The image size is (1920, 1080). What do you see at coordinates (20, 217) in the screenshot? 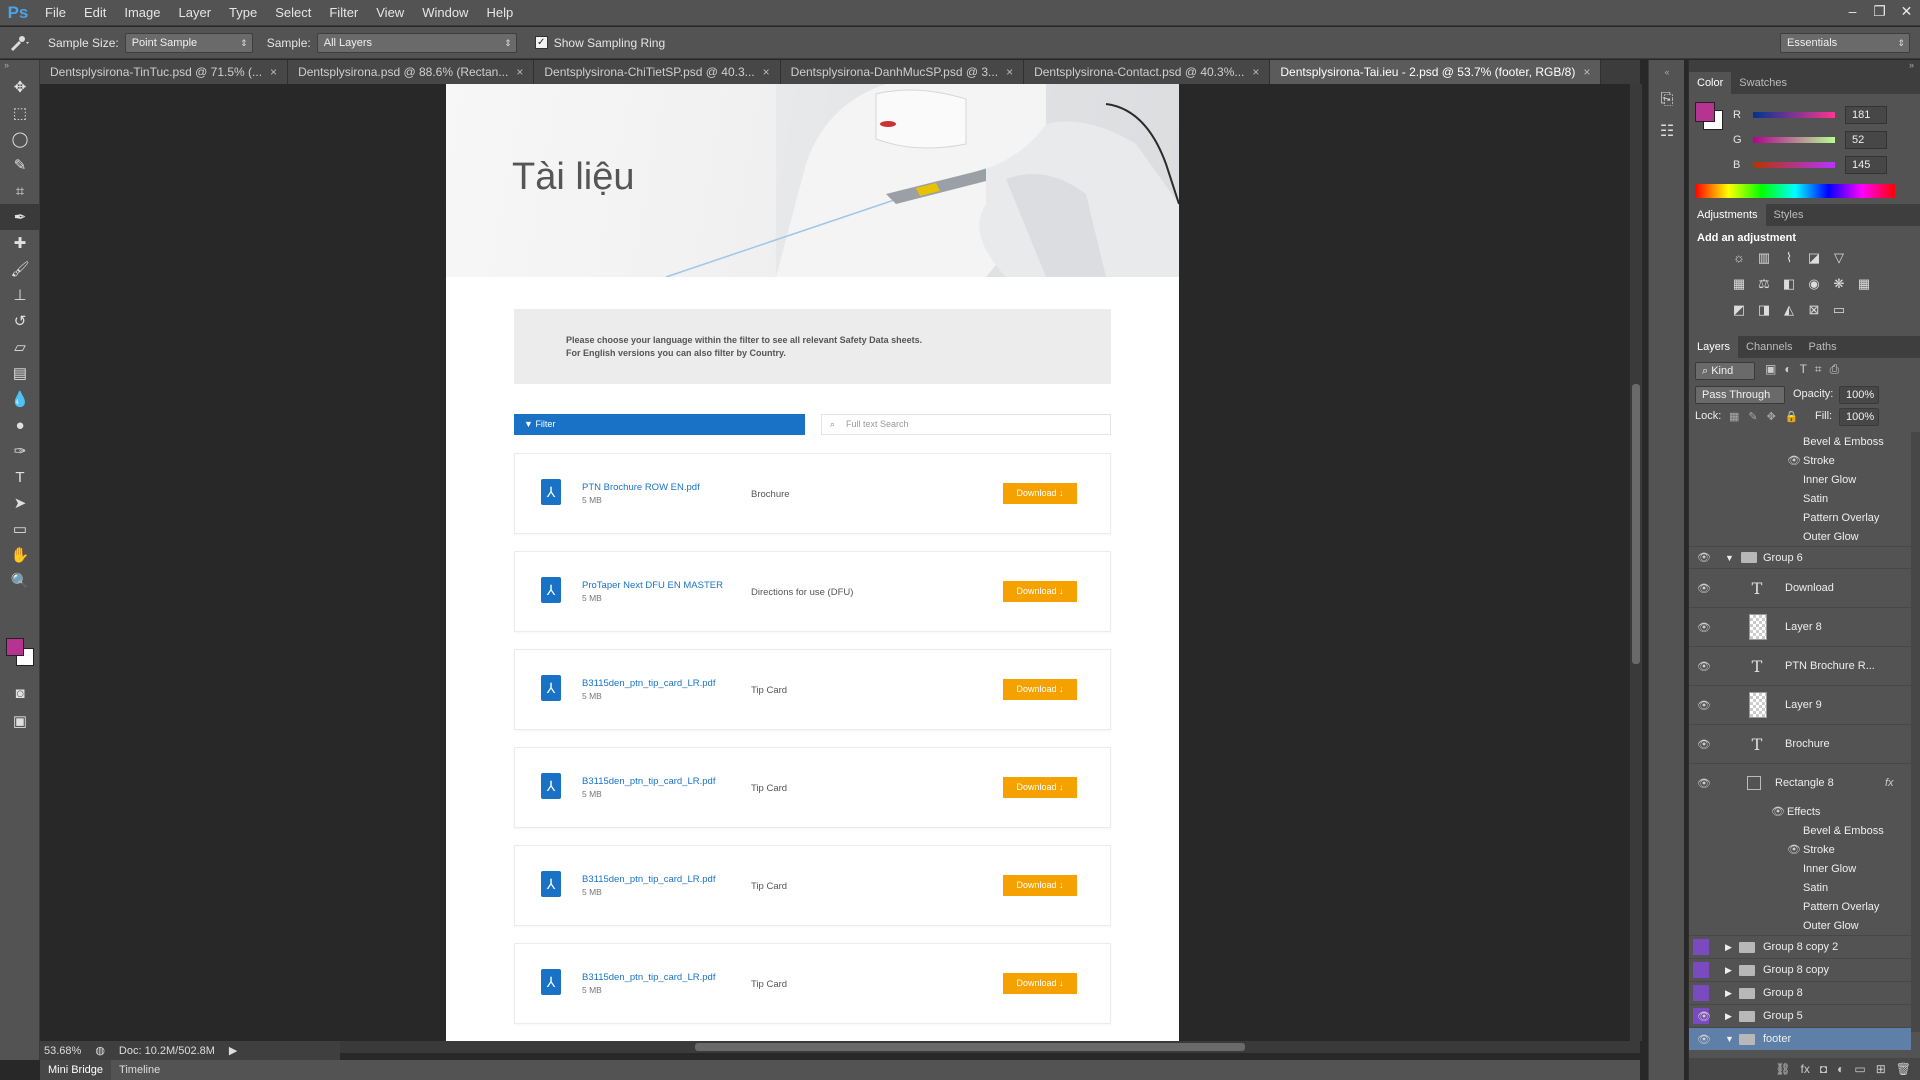
I see `eyedropper-tool-icon: ✒` at bounding box center [20, 217].